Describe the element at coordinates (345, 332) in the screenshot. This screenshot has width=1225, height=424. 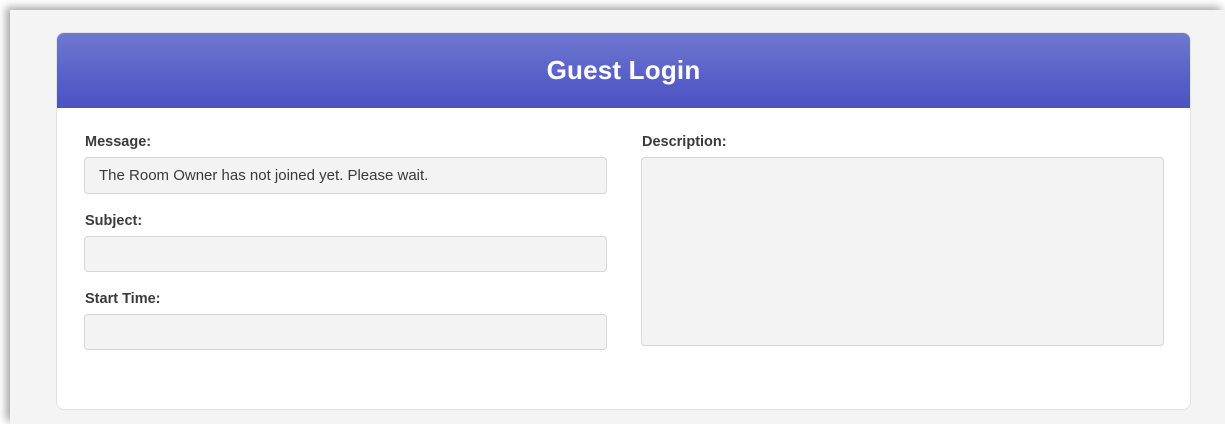
I see `start-time-field` at that location.